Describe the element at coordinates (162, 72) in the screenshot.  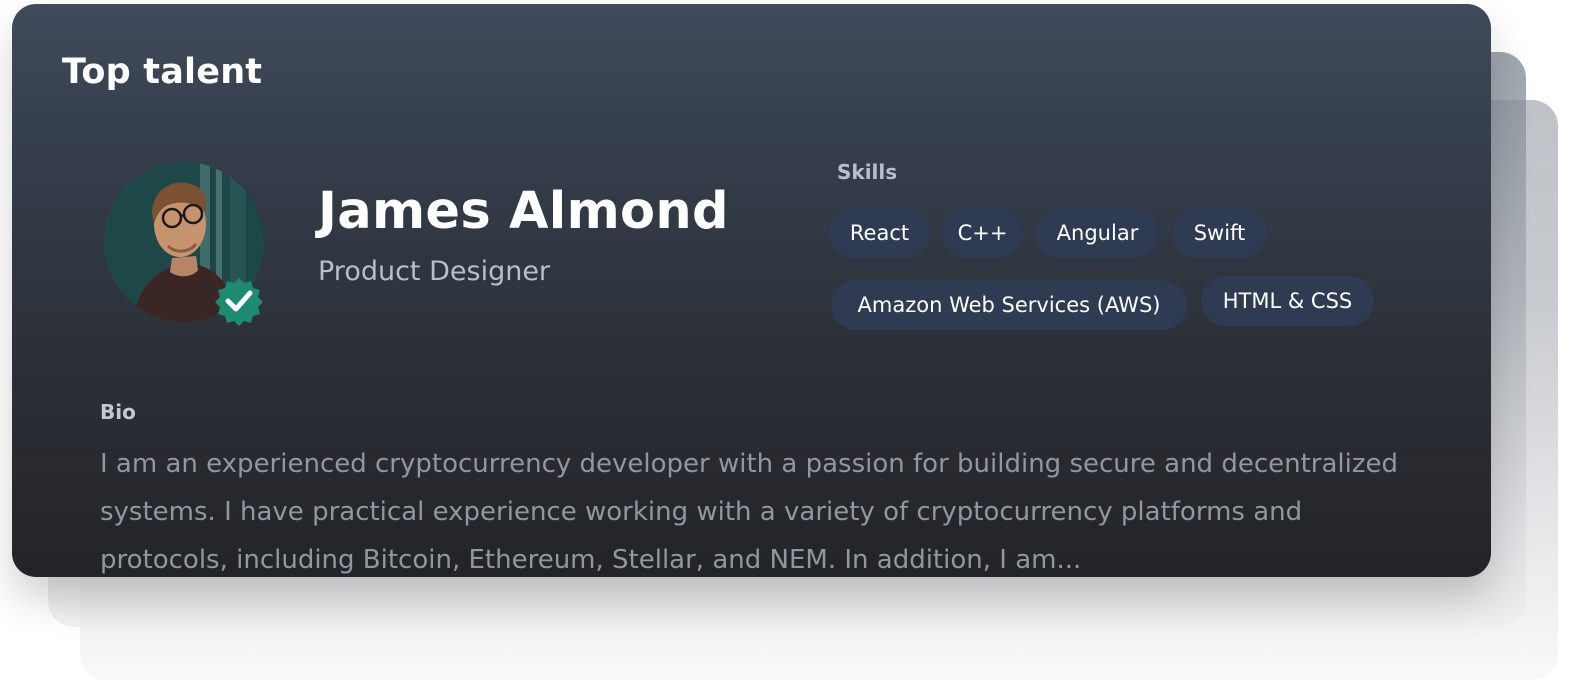
I see `card-title: Top talent` at that location.